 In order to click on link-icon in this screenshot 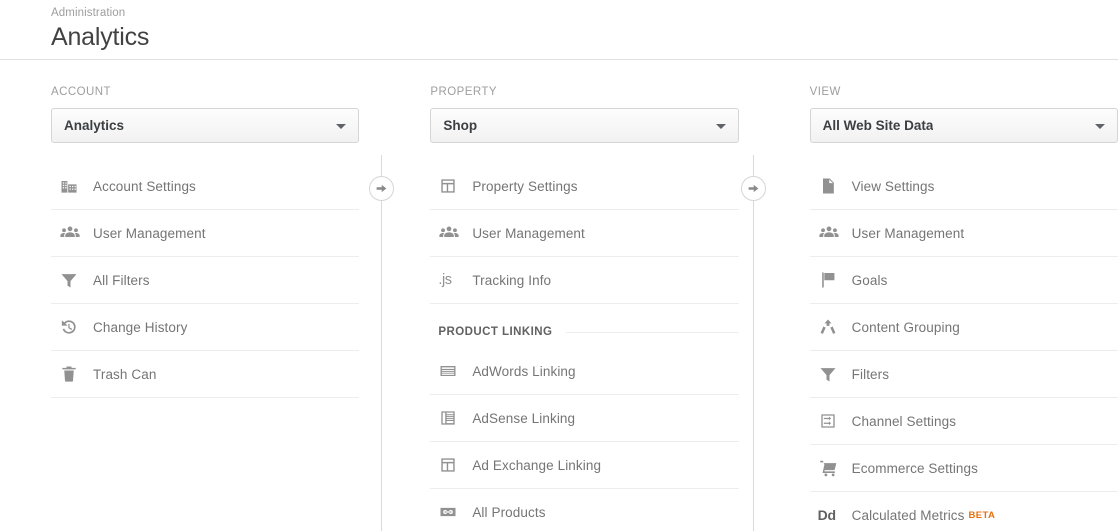, I will do `click(455, 512)`.